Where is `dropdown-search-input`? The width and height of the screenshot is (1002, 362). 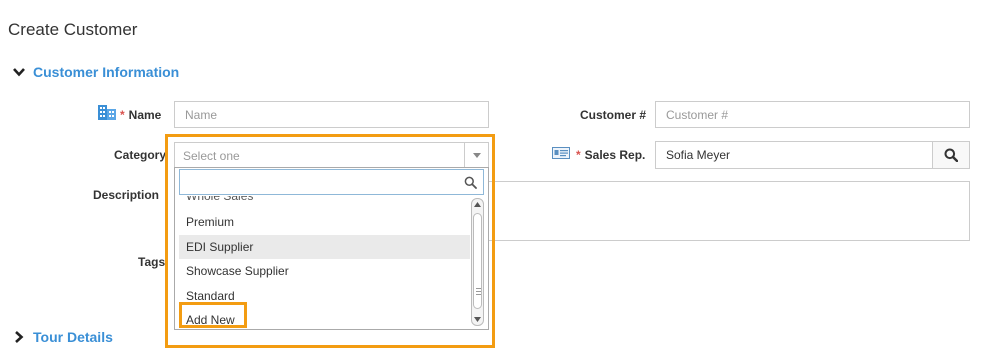
dropdown-search-input is located at coordinates (331, 182).